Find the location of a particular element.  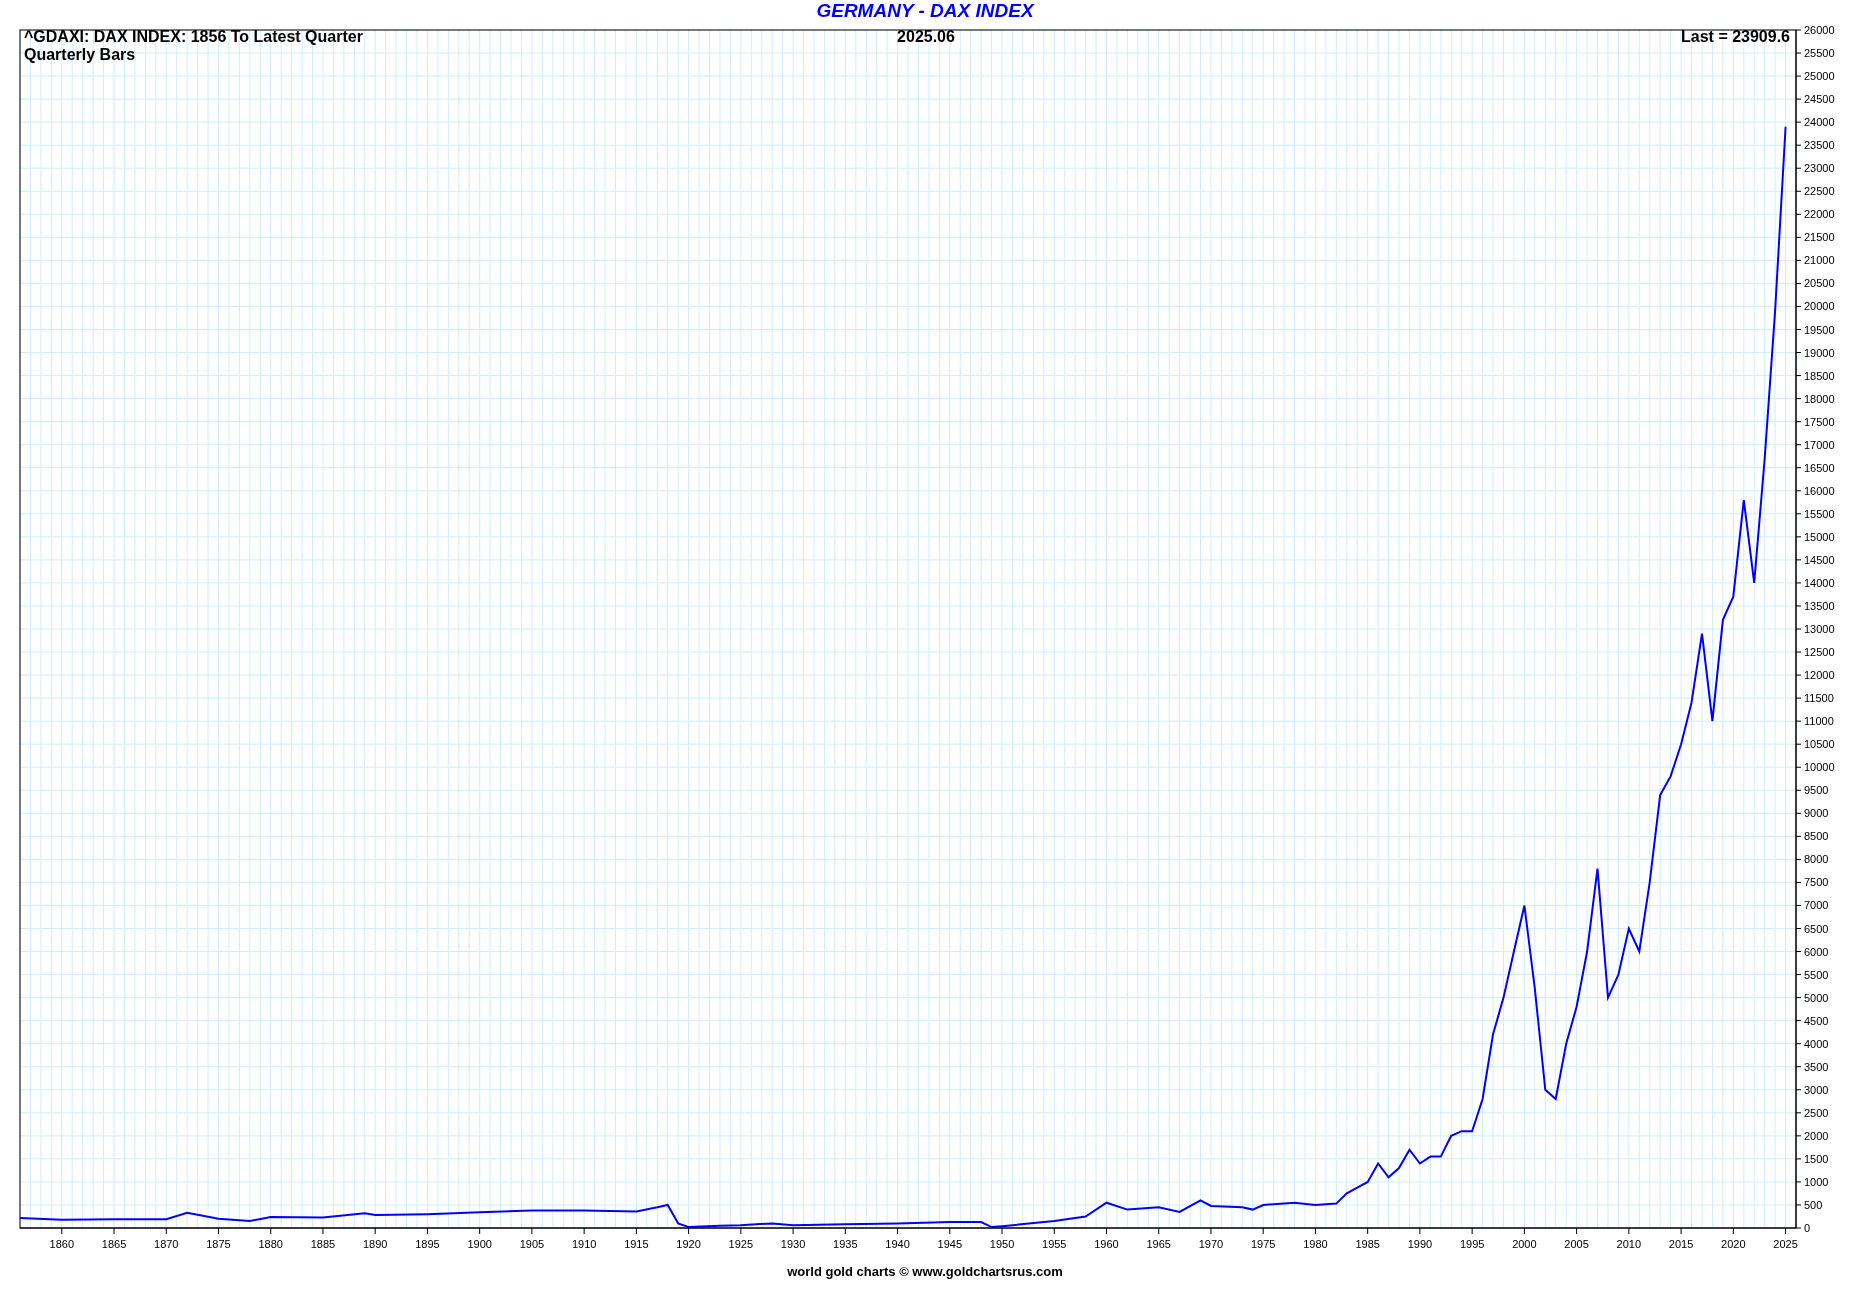

x-tick-label: 1935 is located at coordinates (845, 1244).